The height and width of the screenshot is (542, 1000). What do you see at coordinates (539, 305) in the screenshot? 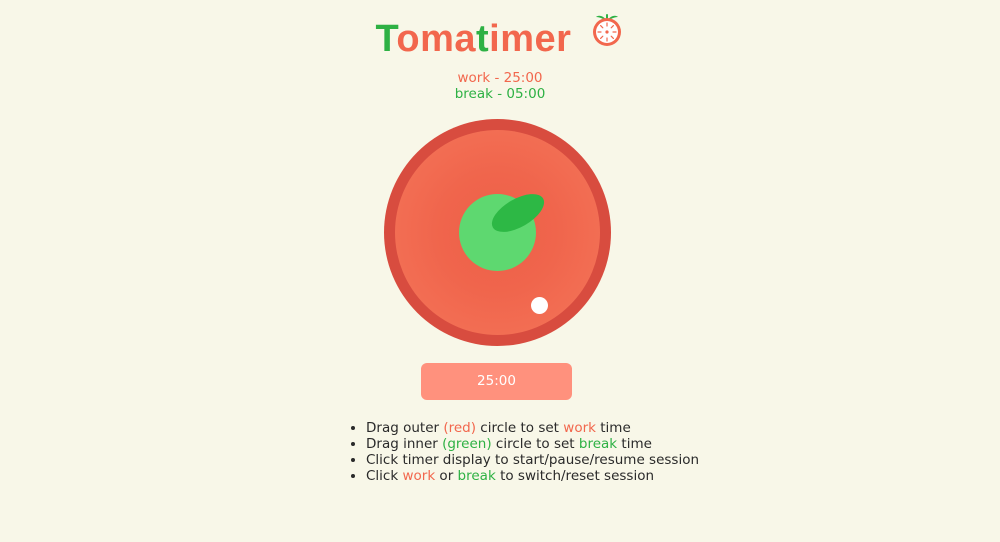
I see `drag-handle` at bounding box center [539, 305].